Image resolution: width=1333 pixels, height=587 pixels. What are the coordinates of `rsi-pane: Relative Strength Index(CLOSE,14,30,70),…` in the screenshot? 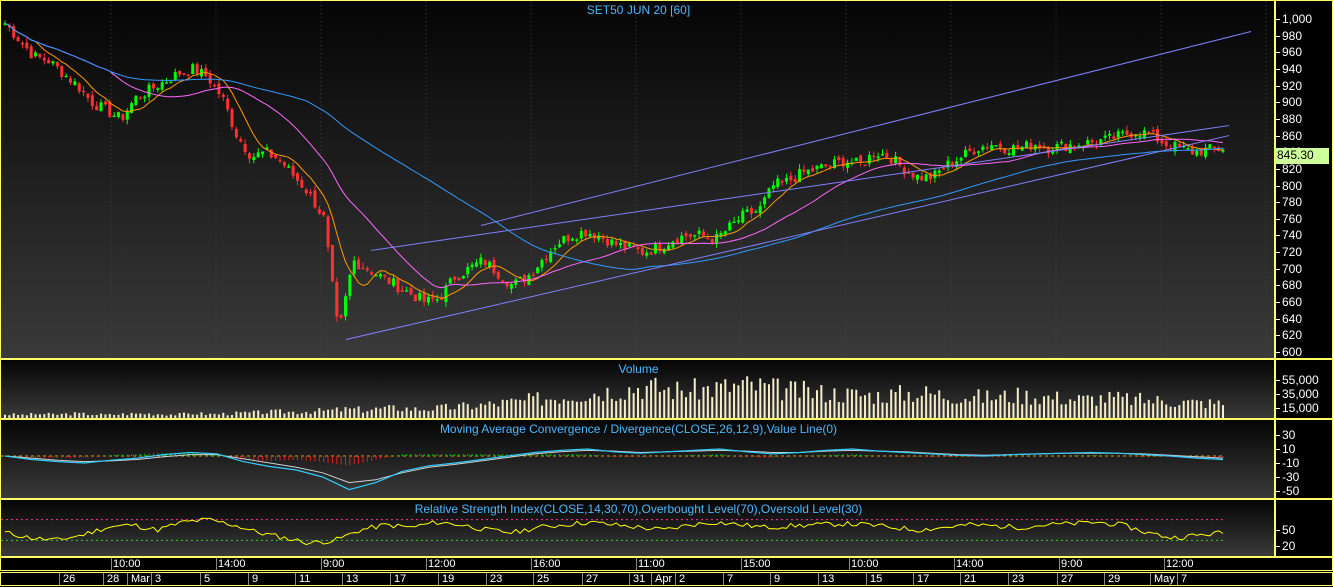 It's located at (637, 528).